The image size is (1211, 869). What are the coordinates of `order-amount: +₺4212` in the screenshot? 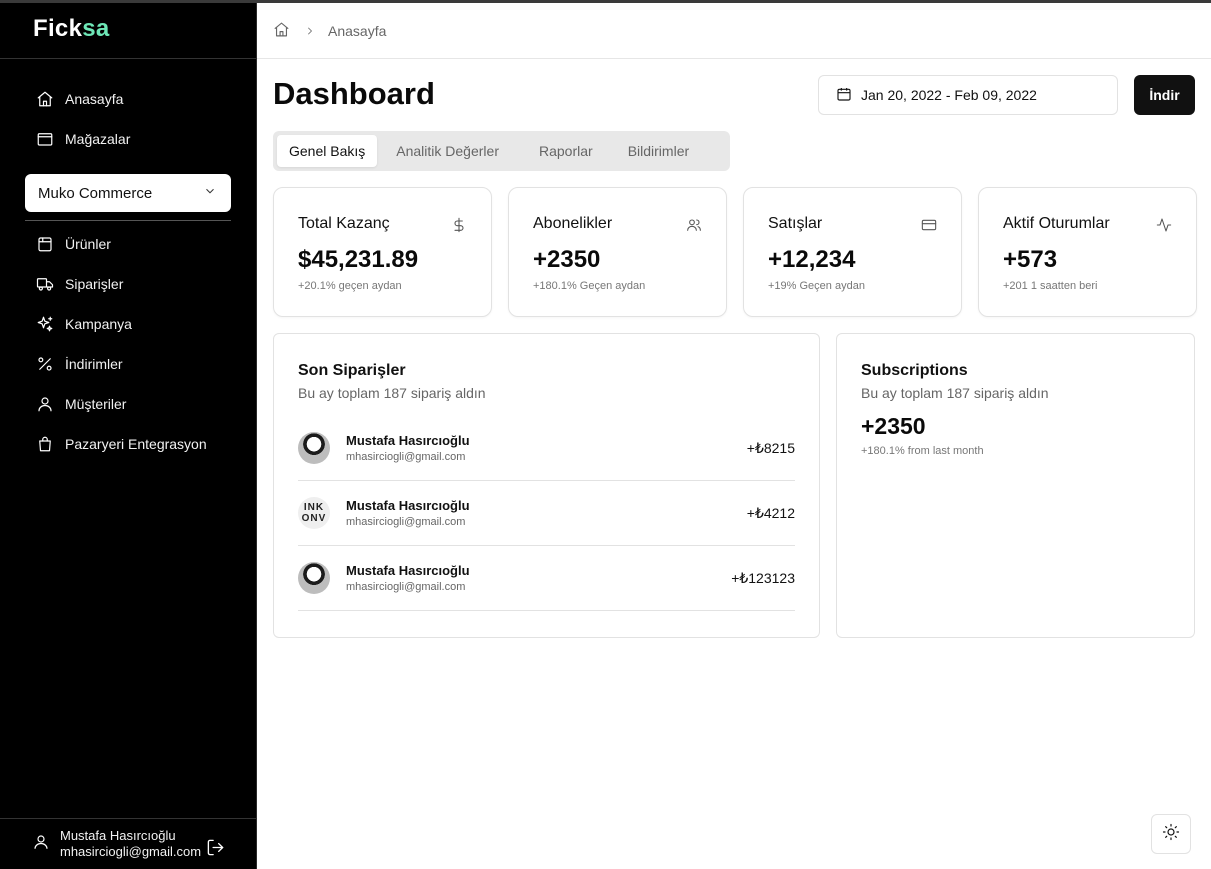 It's located at (770, 512).